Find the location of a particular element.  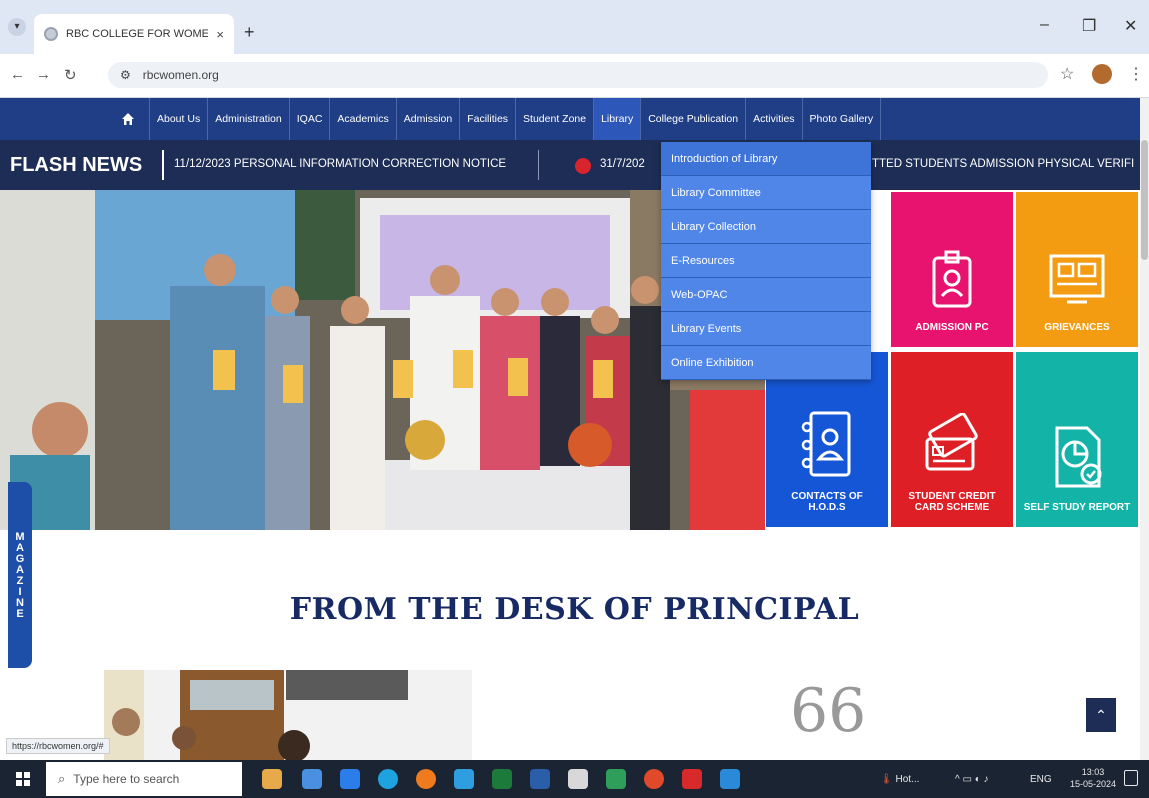

tile-grievances: GRIEVANCES is located at coordinates (1077, 269).